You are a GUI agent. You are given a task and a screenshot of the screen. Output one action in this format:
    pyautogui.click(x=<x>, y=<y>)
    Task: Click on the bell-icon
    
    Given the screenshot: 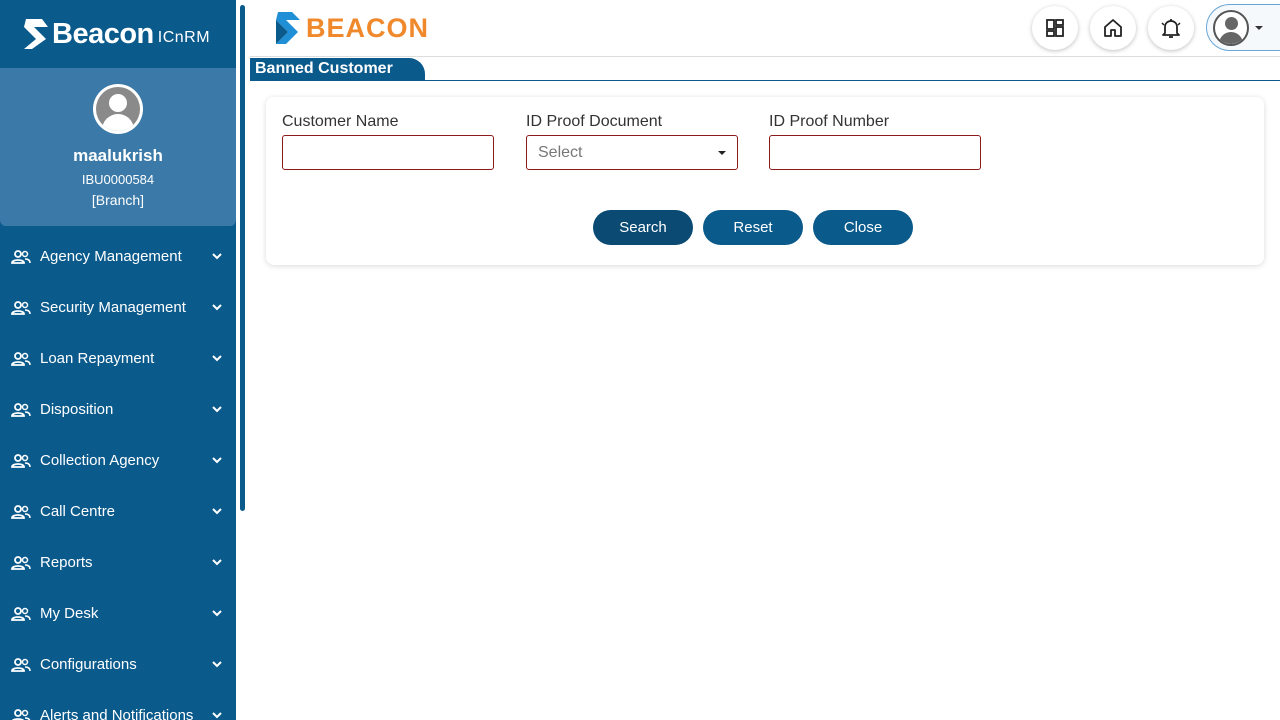 What is the action you would take?
    pyautogui.click(x=1171, y=28)
    